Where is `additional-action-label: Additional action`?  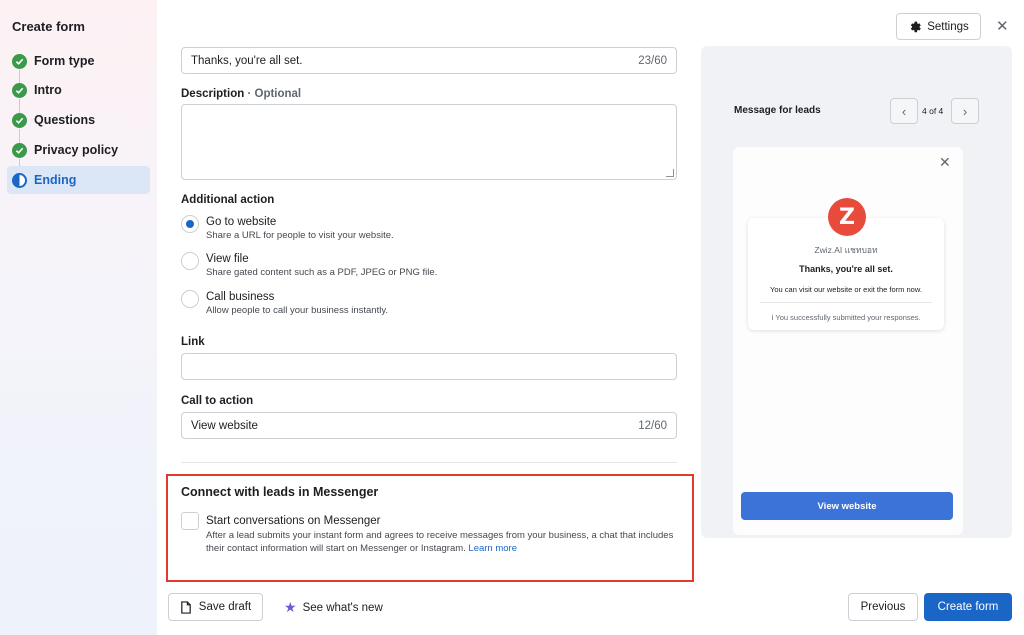 additional-action-label: Additional action is located at coordinates (228, 200).